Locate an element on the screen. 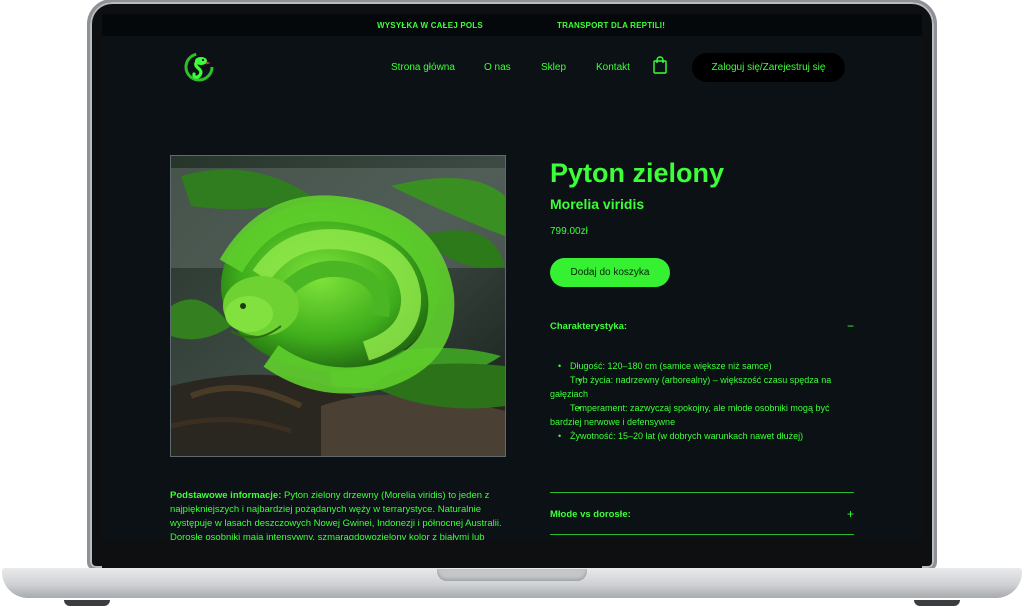 This screenshot has height=610, width=1024. product-price: 799.00zł is located at coordinates (569, 231).